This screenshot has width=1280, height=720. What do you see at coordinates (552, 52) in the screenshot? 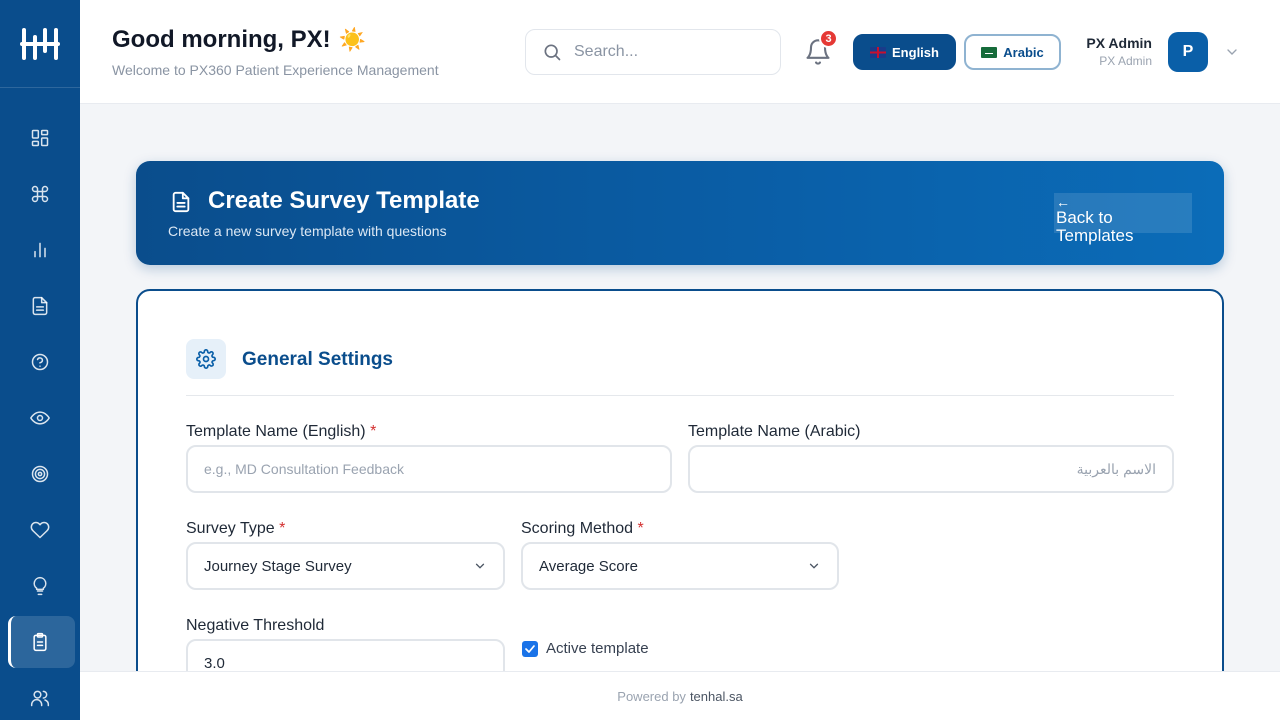
I see `search-icon` at bounding box center [552, 52].